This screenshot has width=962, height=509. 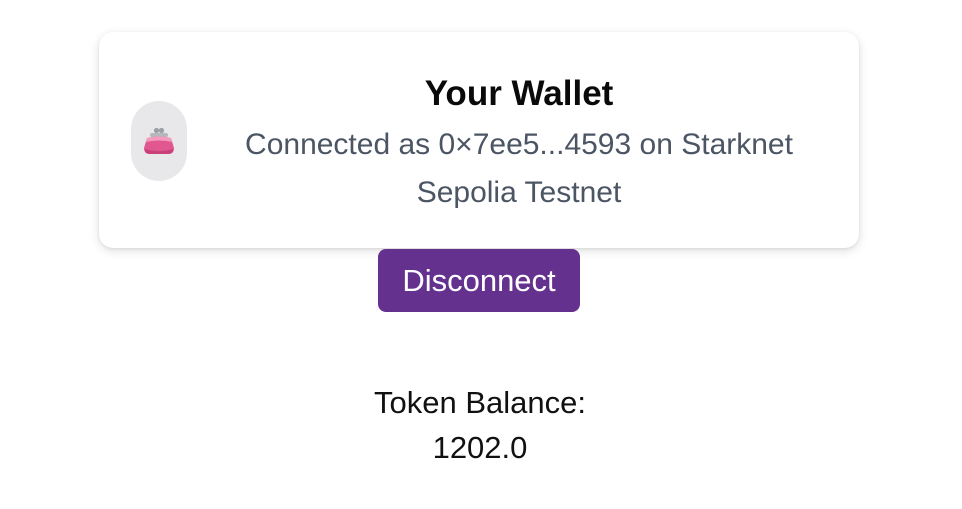 I want to click on wallet-title: Your Wallet, so click(x=519, y=93).